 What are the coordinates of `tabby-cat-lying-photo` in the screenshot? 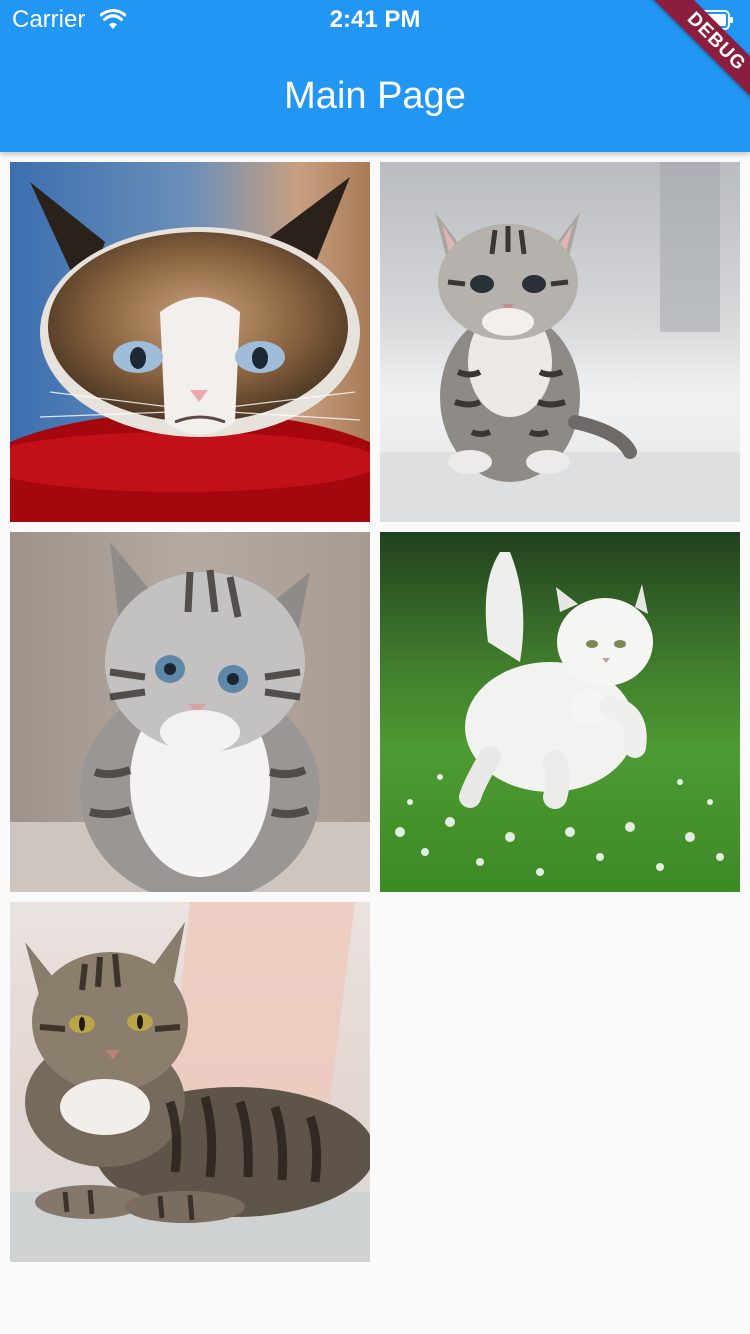 It's located at (190, 1082).